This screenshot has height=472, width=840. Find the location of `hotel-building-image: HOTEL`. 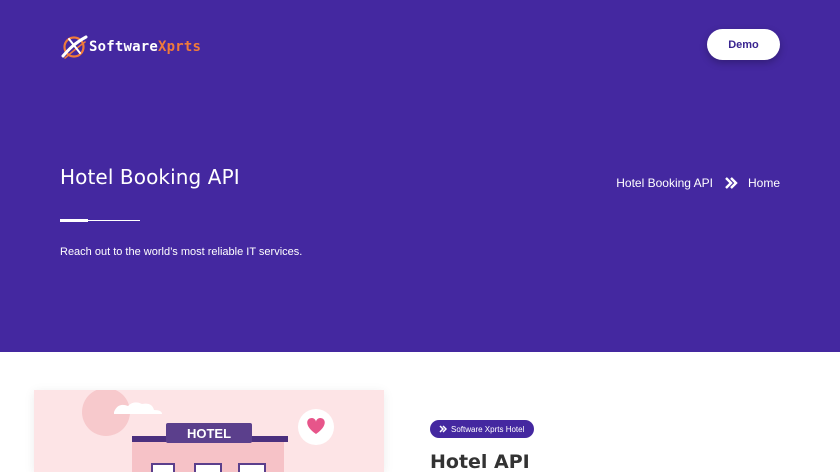

hotel-building-image: HOTEL is located at coordinates (208, 431).